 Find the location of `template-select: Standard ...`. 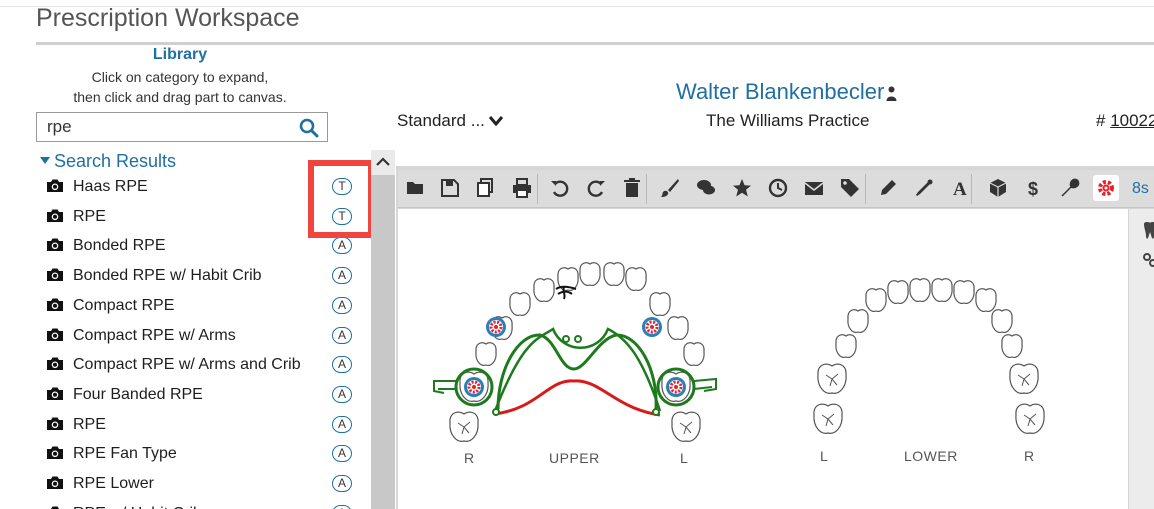

template-select: Standard ... is located at coordinates (441, 121).